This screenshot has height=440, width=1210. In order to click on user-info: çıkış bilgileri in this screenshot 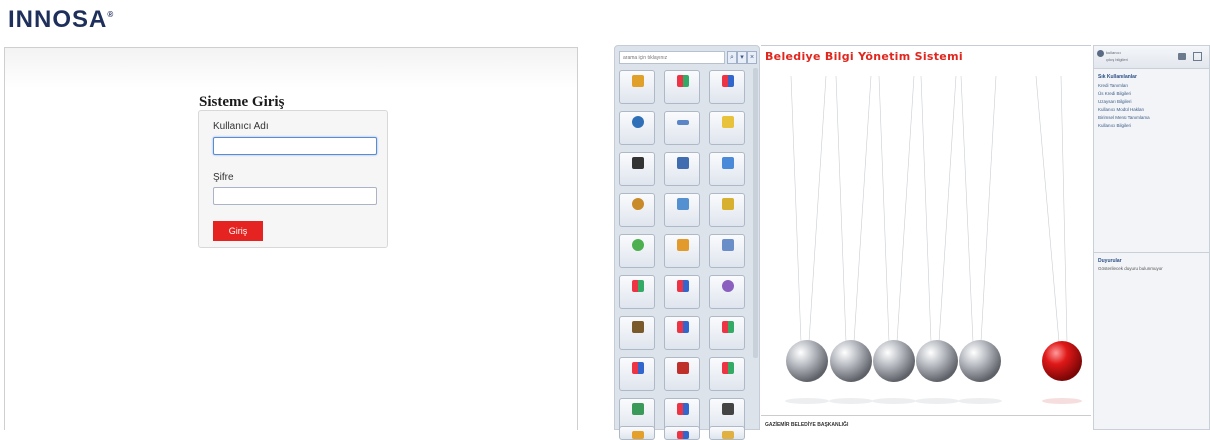, I will do `click(1117, 59)`.